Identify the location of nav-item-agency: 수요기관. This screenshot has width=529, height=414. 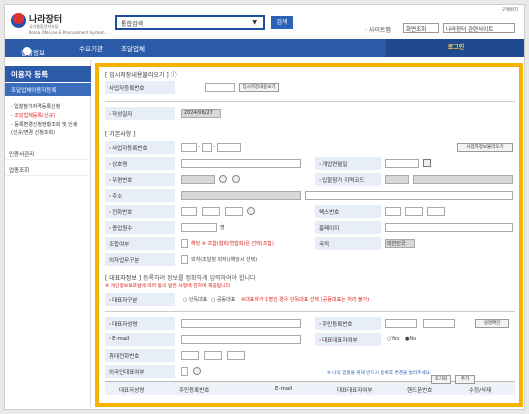
(91, 48).